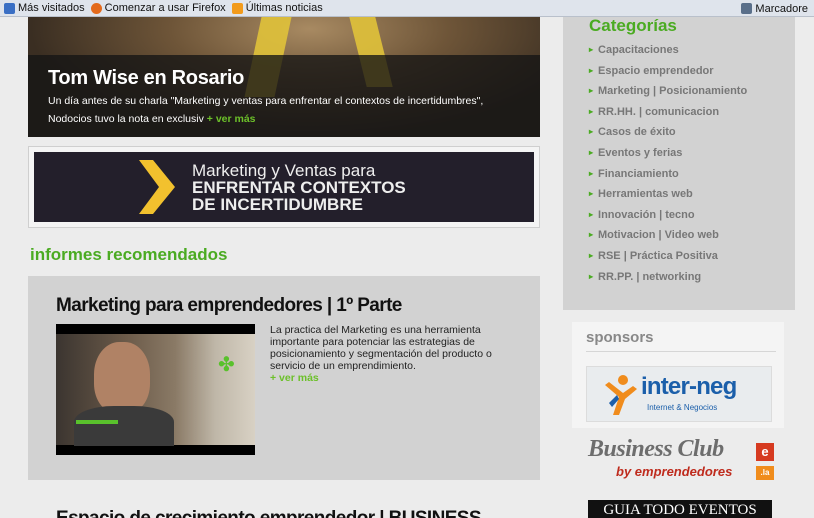 The image size is (814, 518). I want to click on category-label: Motivacion | Video web, so click(658, 235).